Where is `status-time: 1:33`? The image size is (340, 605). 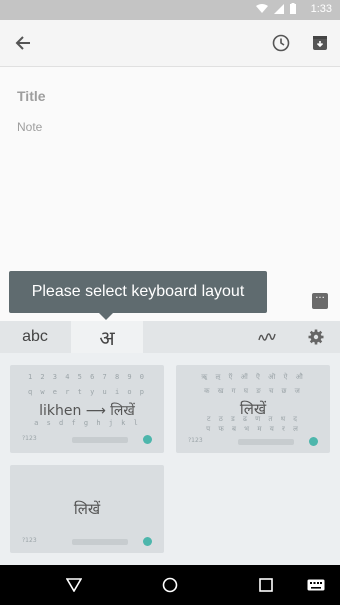 status-time: 1:33 is located at coordinates (321, 9).